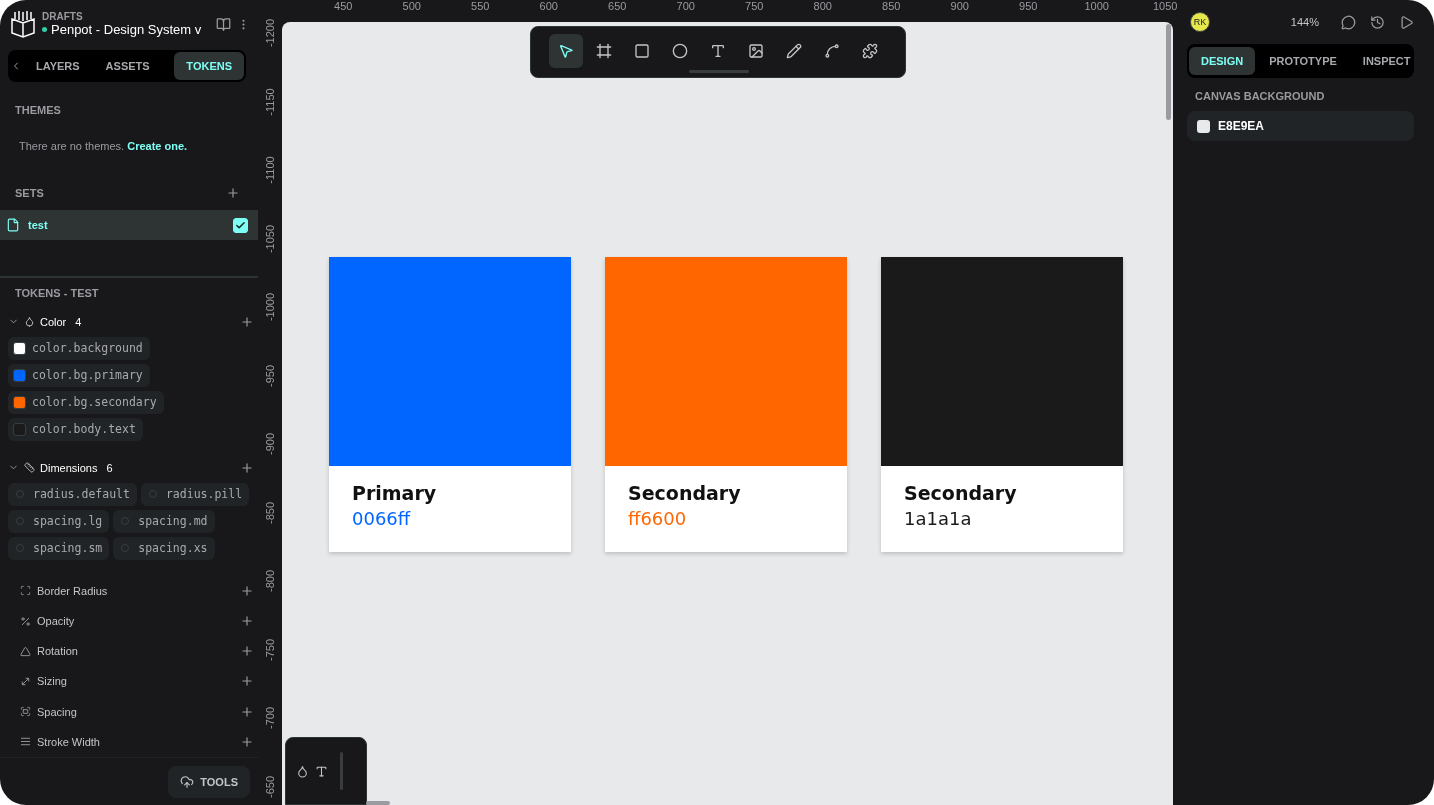 The width and height of the screenshot is (1434, 805). What do you see at coordinates (680, 51) in the screenshot?
I see `ellipse-icon` at bounding box center [680, 51].